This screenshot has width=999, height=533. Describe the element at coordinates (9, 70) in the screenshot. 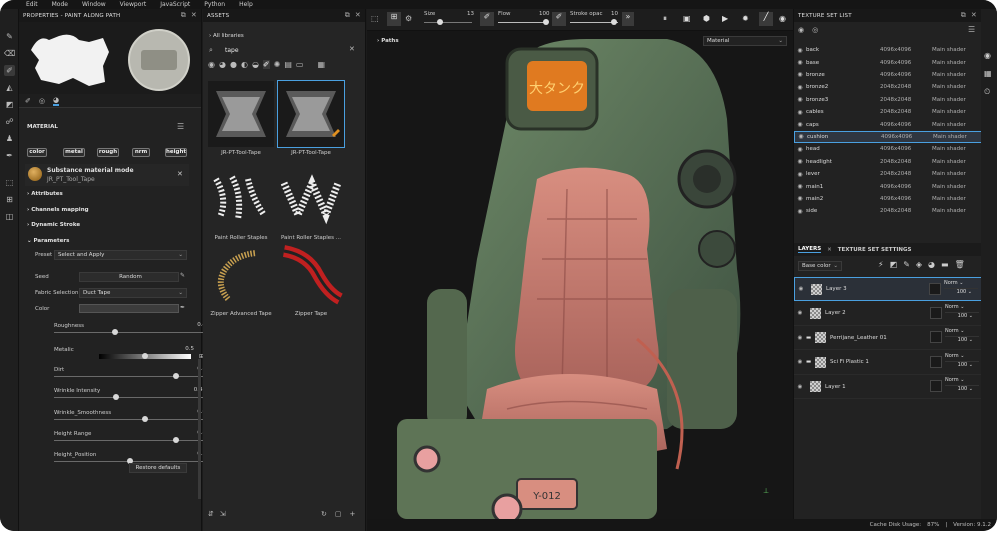

I see `path-tool-icon: ✐` at that location.